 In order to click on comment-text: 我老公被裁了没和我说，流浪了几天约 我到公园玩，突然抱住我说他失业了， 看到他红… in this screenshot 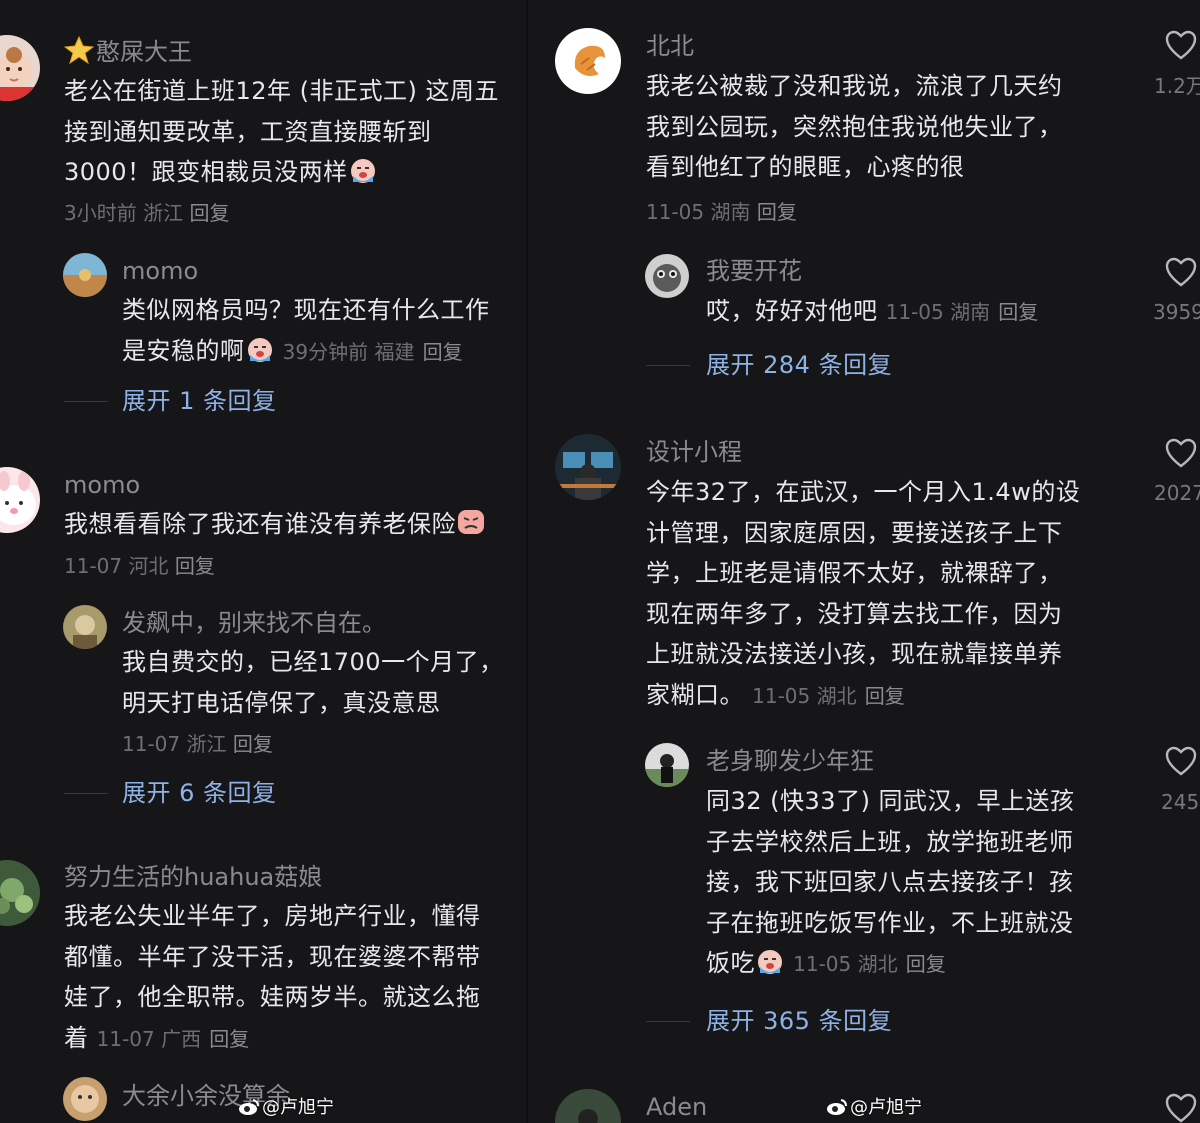, I will do `click(854, 126)`.